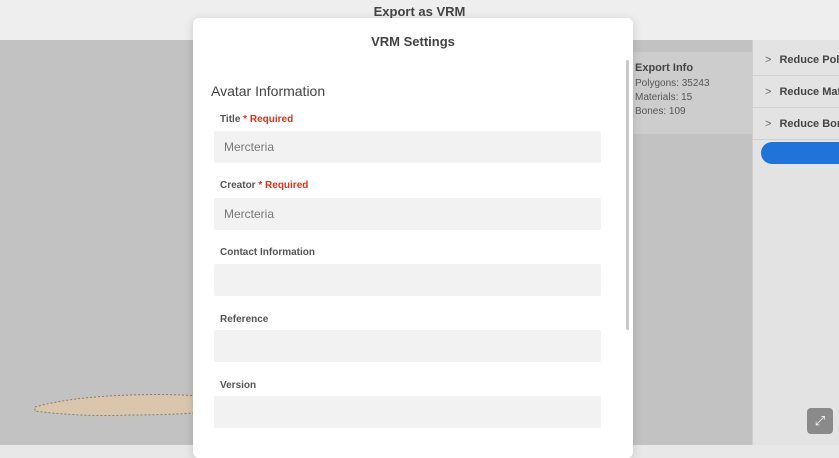  What do you see at coordinates (267, 252) in the screenshot?
I see `contact-field-label: Contact Information` at bounding box center [267, 252].